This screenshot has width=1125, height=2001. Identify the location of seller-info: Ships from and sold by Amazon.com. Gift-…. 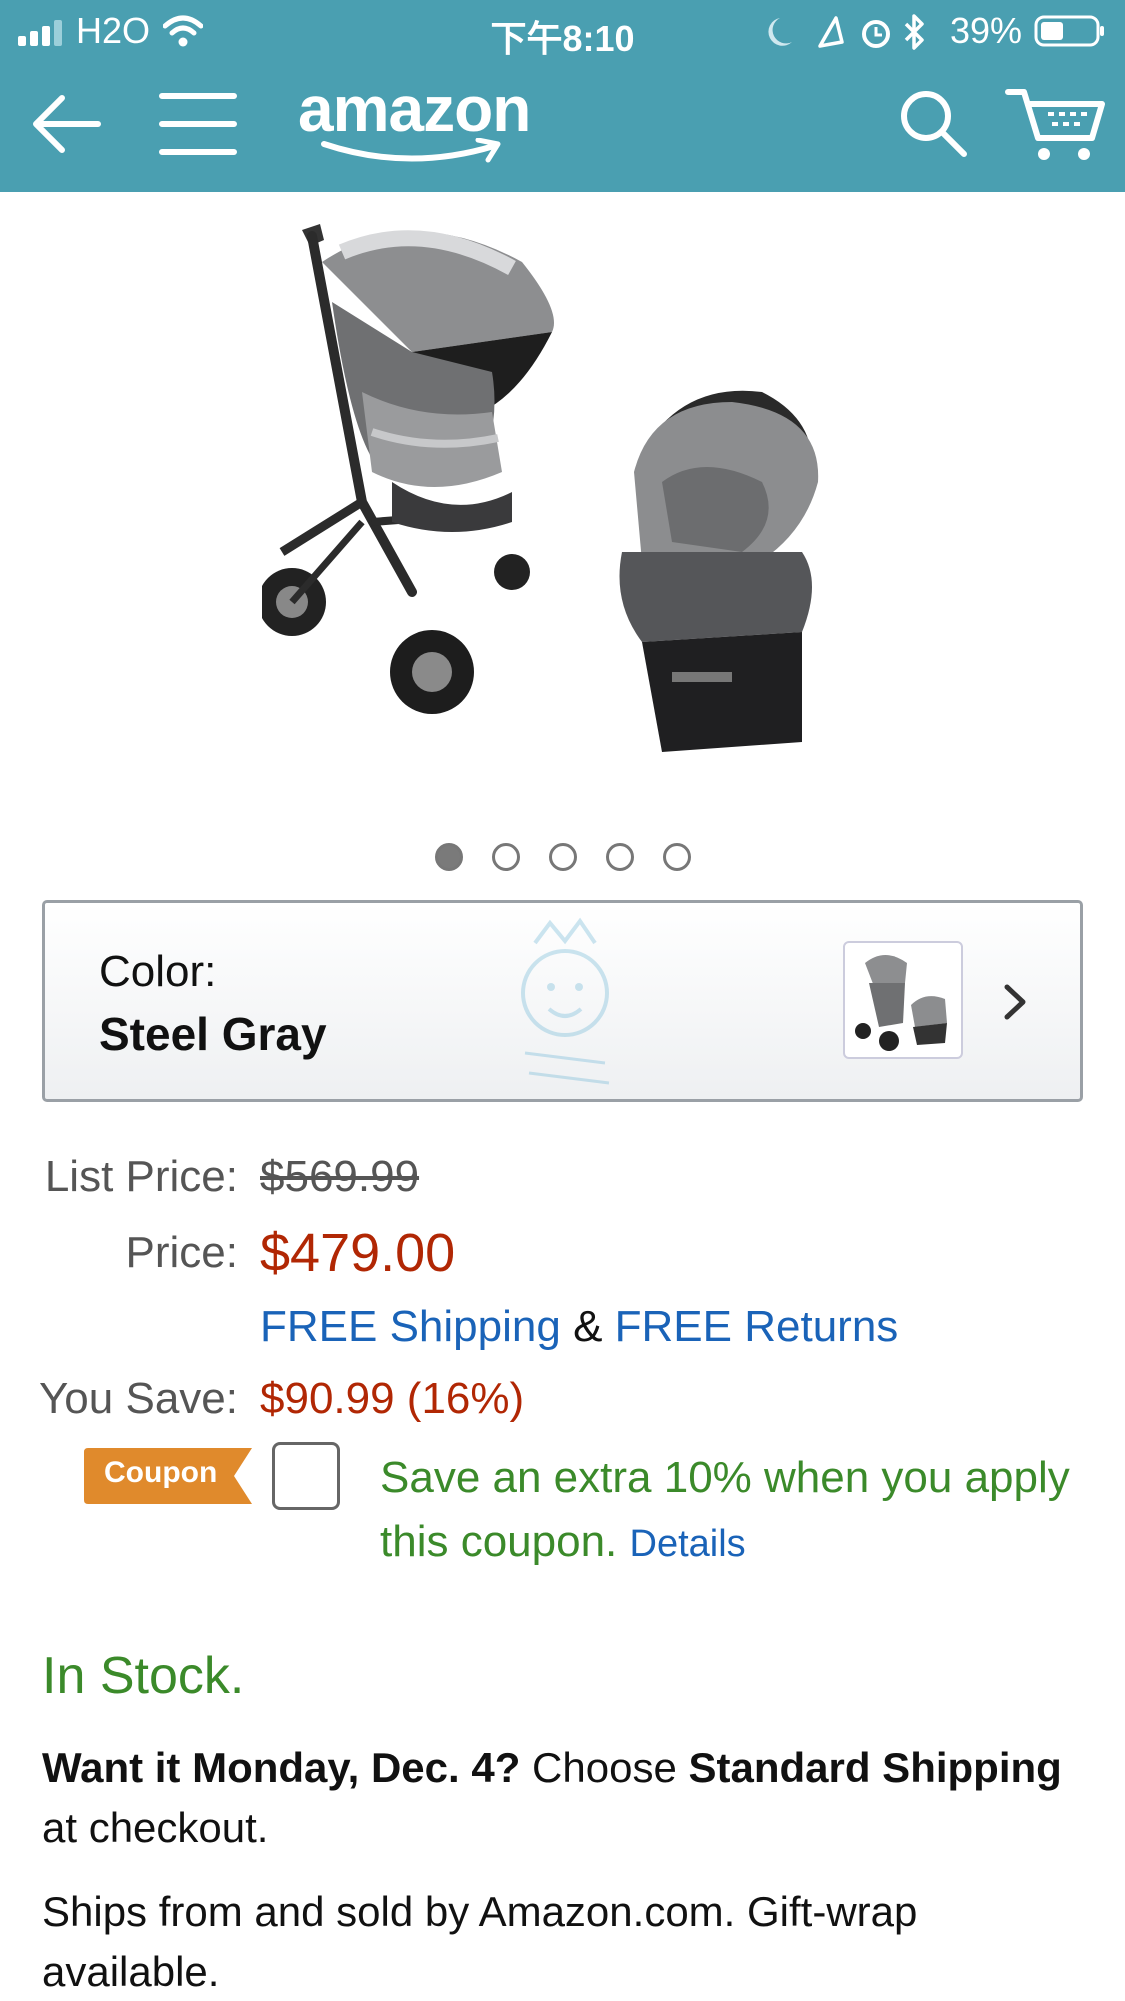
(480, 1941).